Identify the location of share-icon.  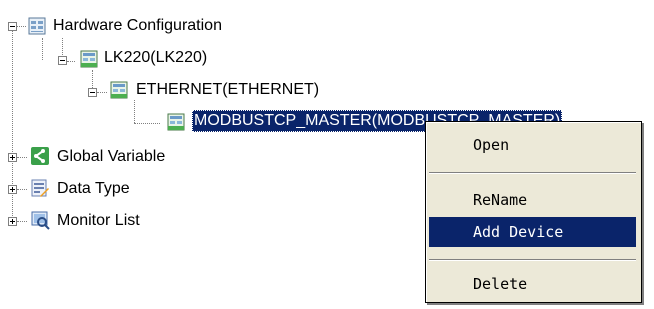
(40, 156).